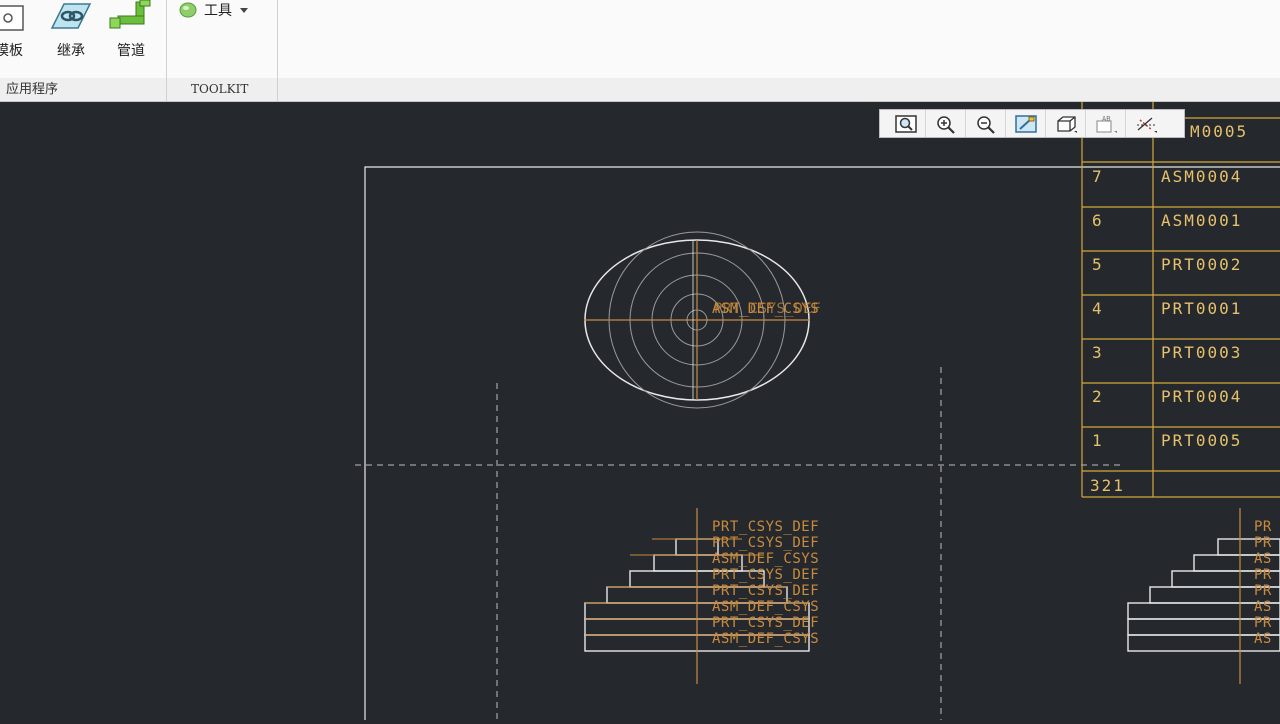 The image size is (1280, 724). Describe the element at coordinates (71, 16) in the screenshot. I see `inheritance-icon` at that location.